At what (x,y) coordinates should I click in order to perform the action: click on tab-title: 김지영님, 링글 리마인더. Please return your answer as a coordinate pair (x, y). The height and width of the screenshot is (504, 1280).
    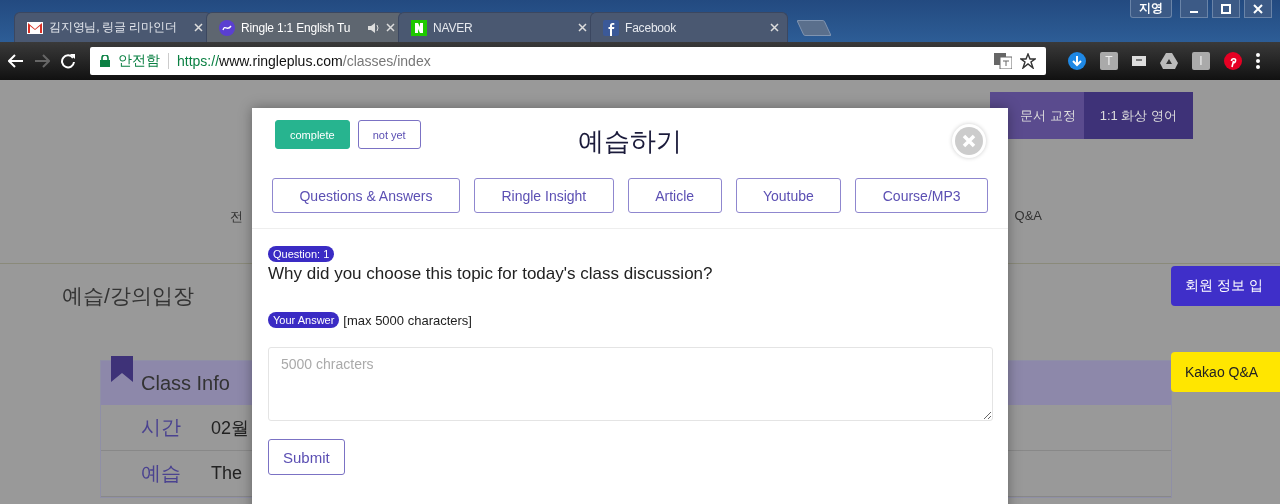
    Looking at the image, I should click on (113, 27).